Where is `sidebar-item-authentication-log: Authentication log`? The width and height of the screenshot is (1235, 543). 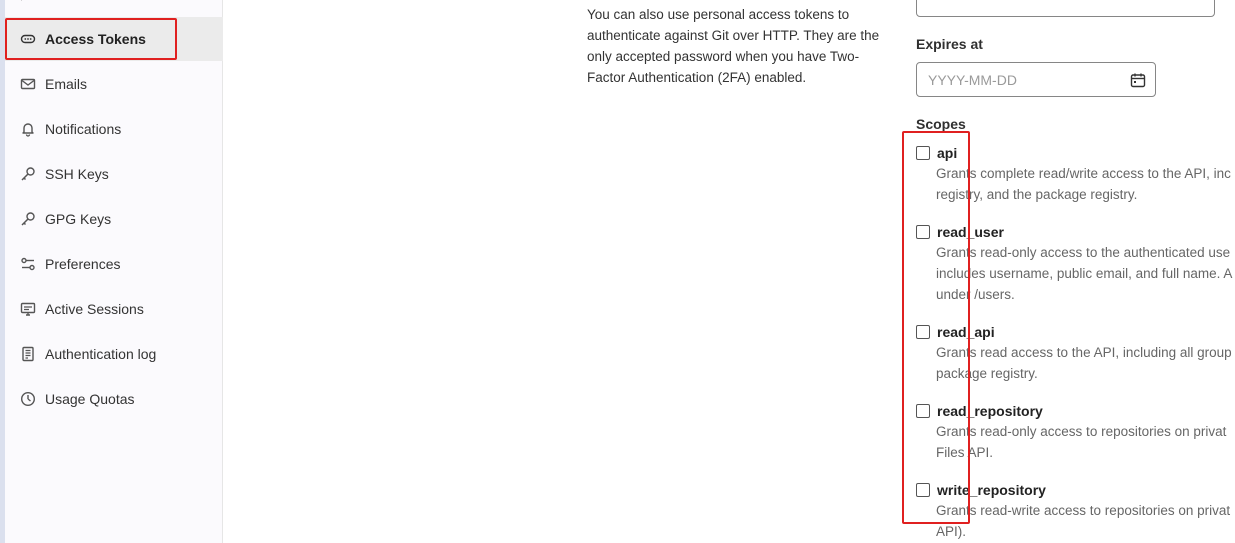
sidebar-item-authentication-log: Authentication log is located at coordinates (114, 354).